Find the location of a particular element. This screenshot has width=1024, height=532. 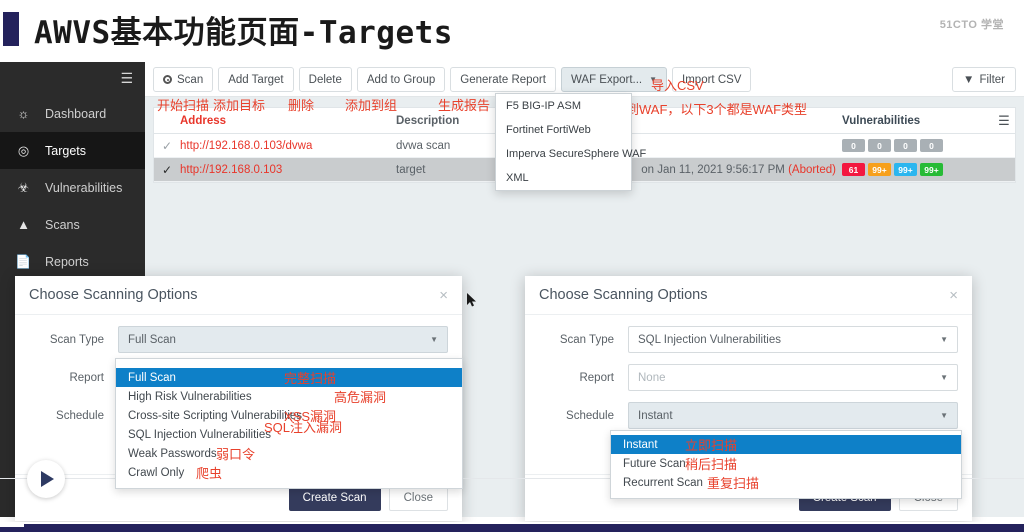

vuln-chip-low: 99+ is located at coordinates (905, 169).